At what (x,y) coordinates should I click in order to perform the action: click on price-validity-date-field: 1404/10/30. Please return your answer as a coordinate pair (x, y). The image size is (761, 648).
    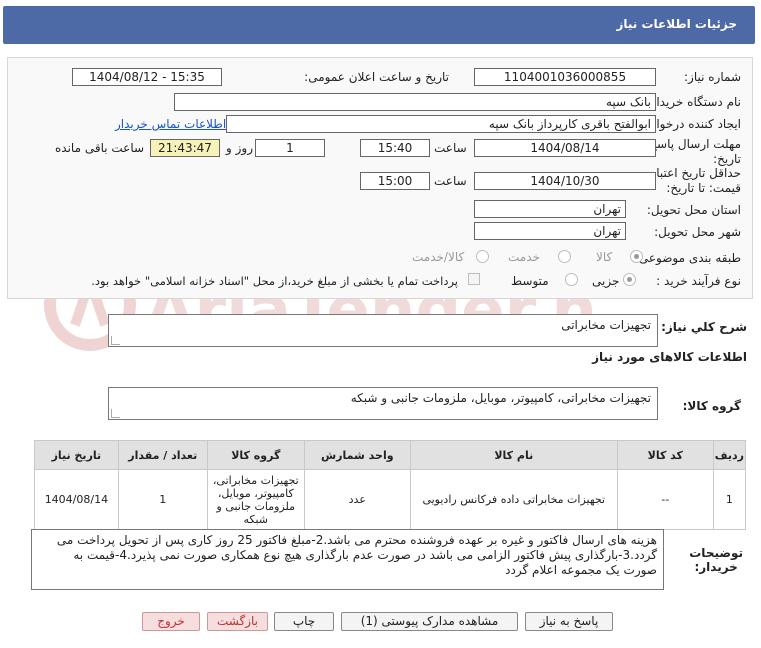
    Looking at the image, I should click on (565, 181).